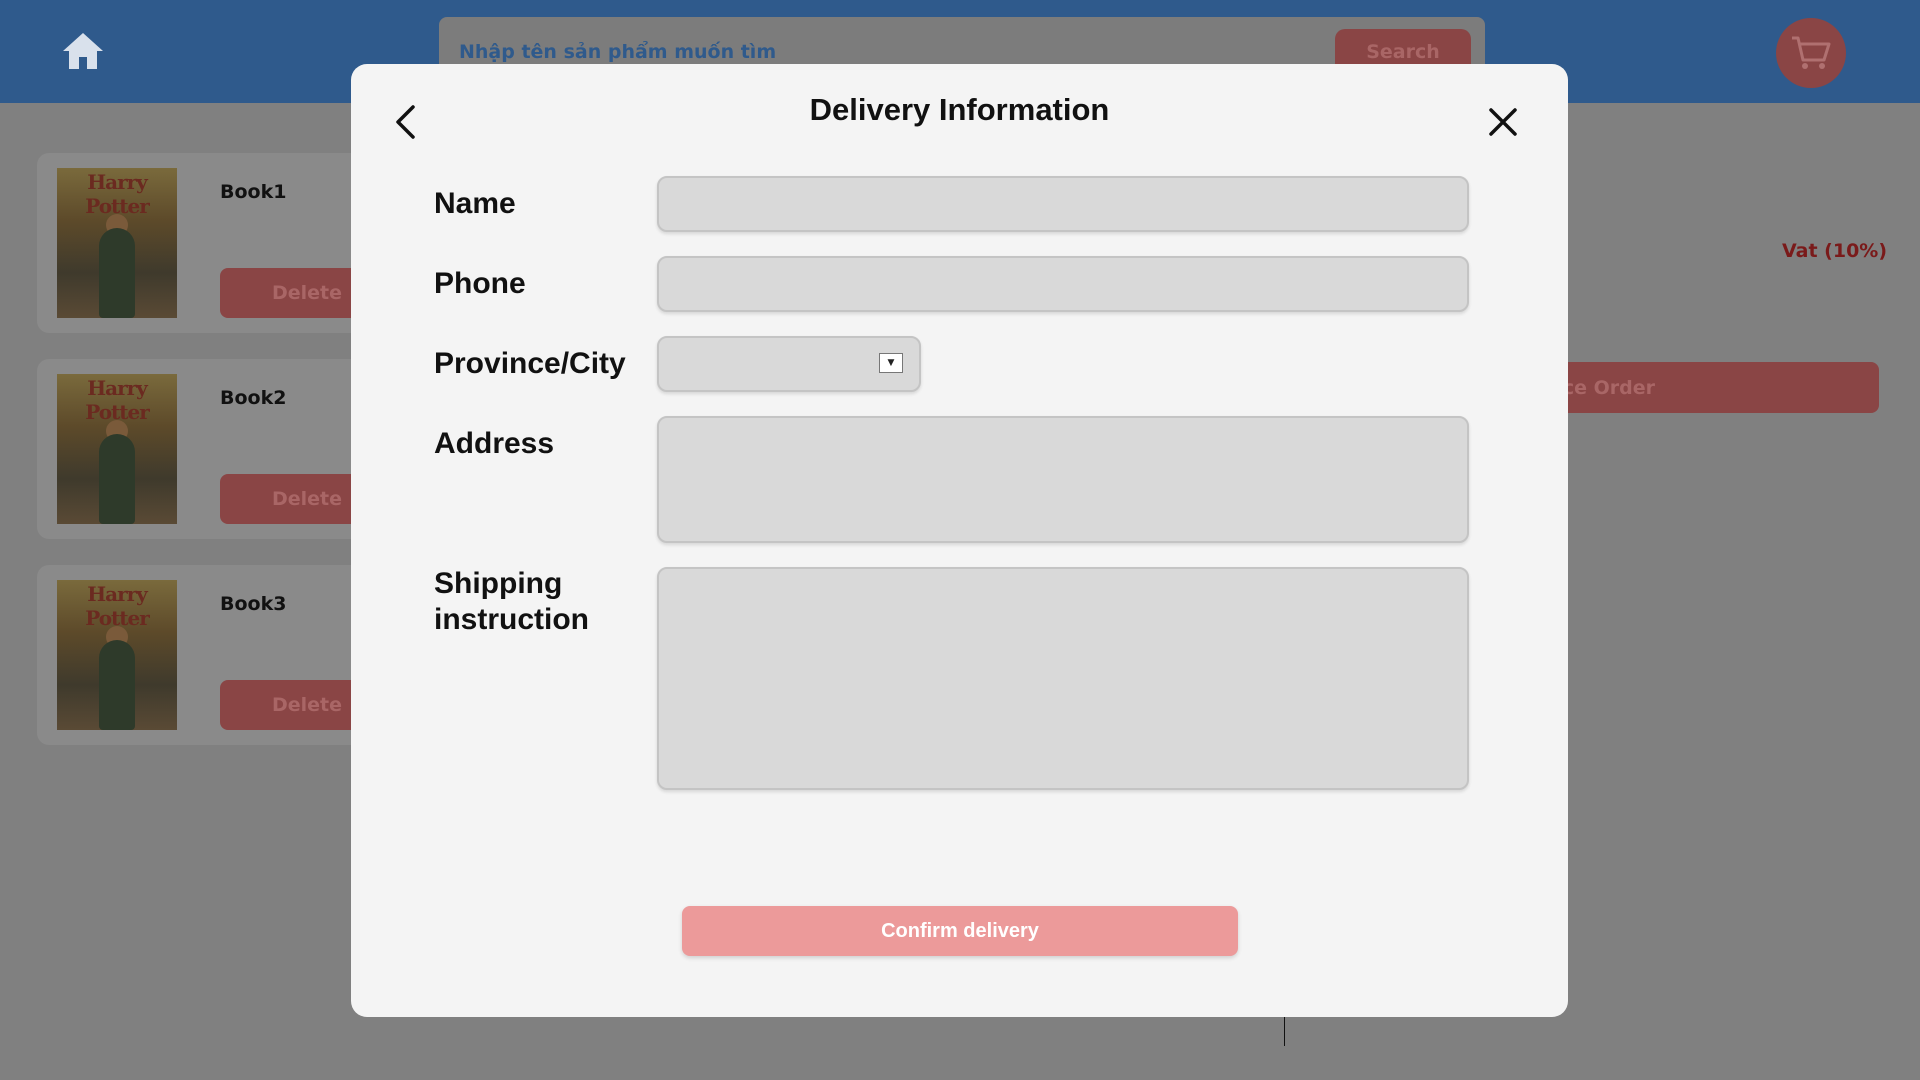 The height and width of the screenshot is (1080, 1920). Describe the element at coordinates (1063, 284) in the screenshot. I see `phone-field` at that location.